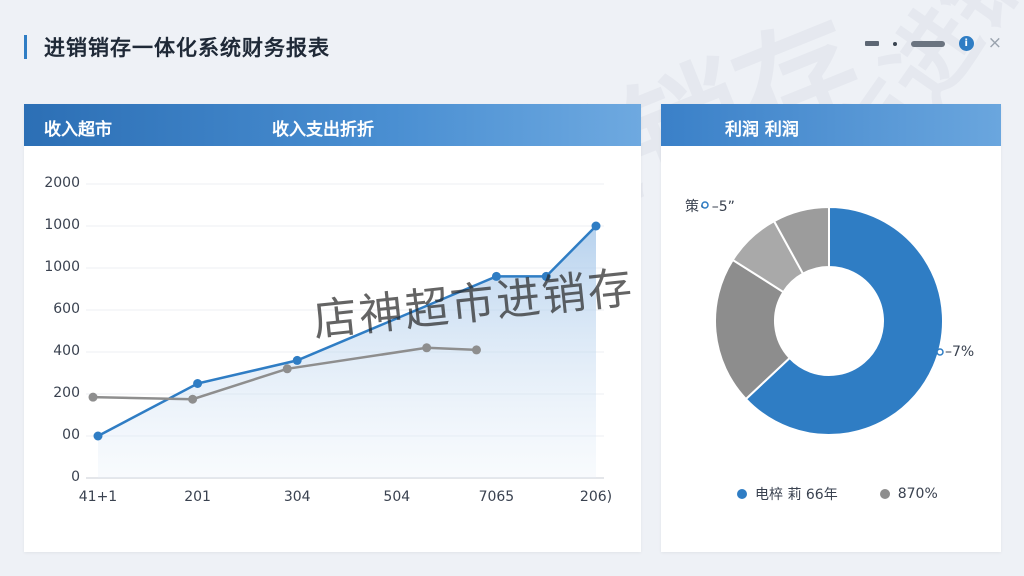 The image size is (1024, 576). I want to click on legend-item: 电椊 莉 66年, so click(787, 494).